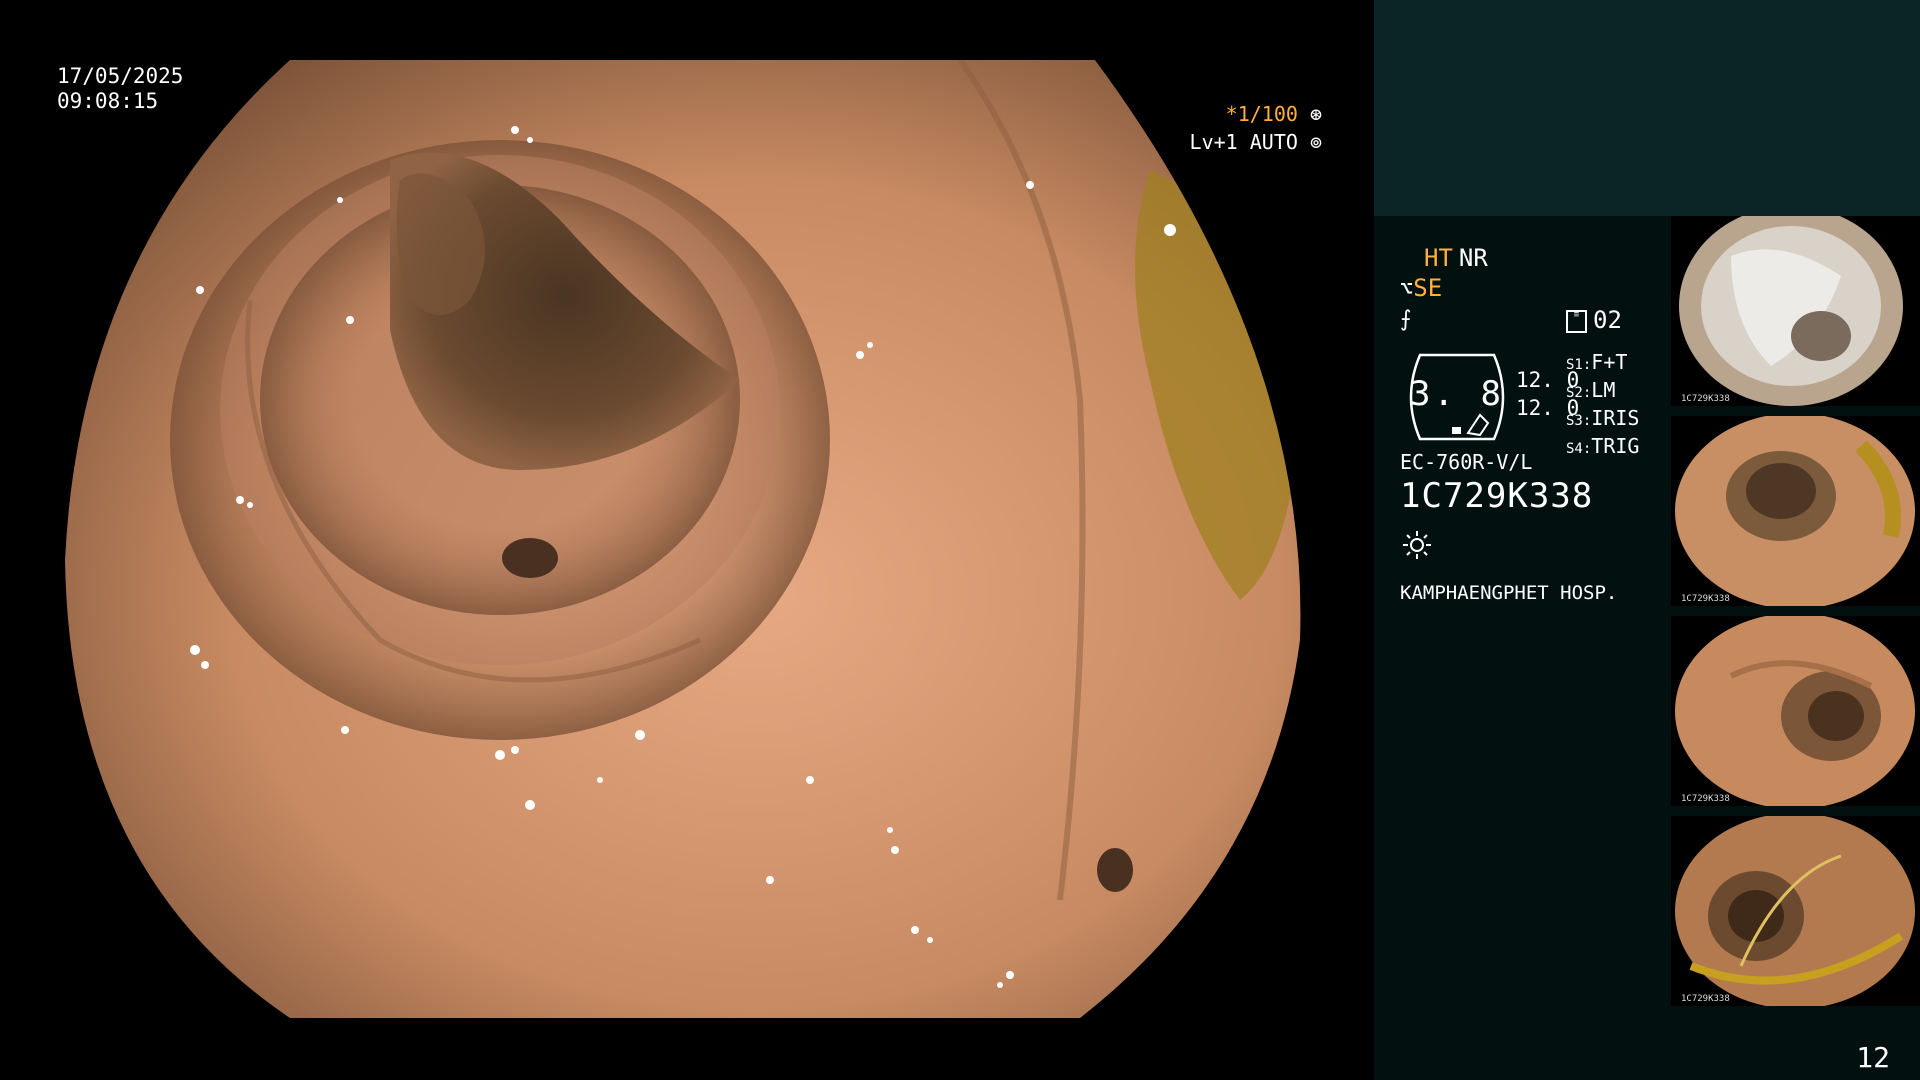 This screenshot has width=1920, height=1080. I want to click on aperture-icon: ⊛, so click(1309, 114).